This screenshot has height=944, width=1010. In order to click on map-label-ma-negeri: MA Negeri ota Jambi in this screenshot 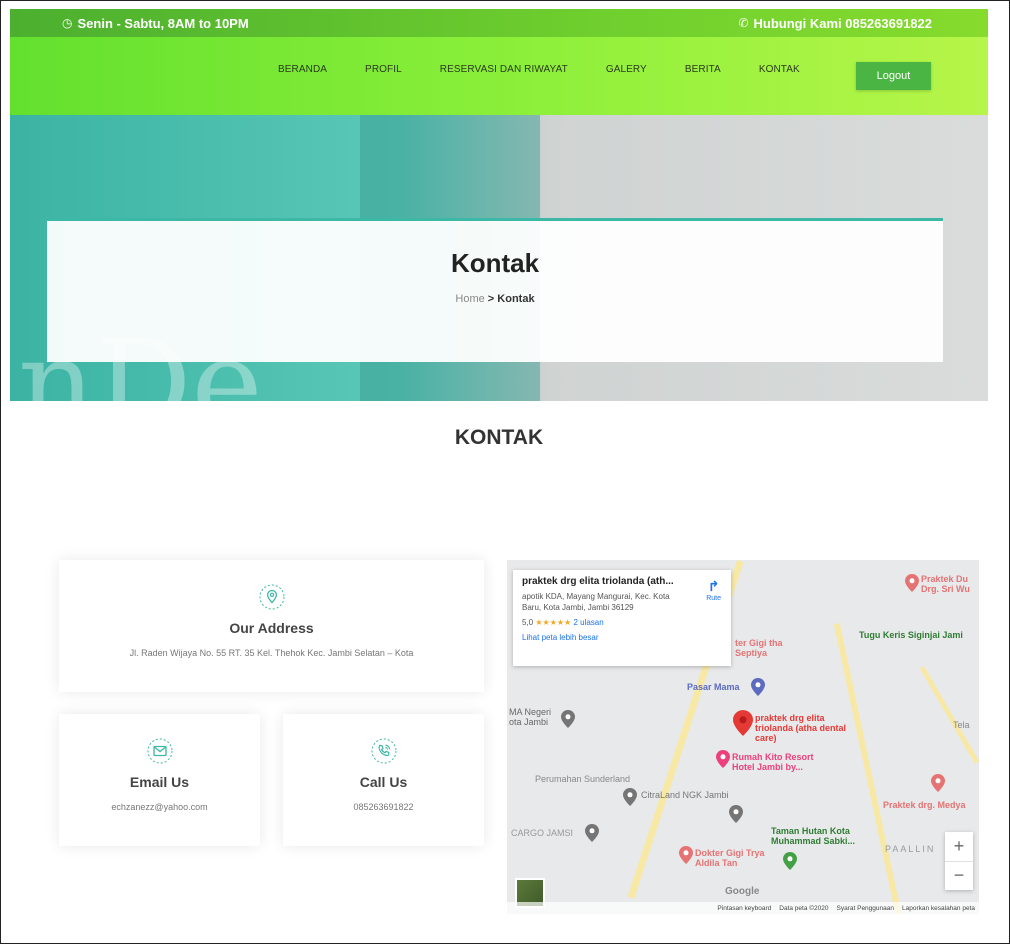, I will do `click(530, 717)`.